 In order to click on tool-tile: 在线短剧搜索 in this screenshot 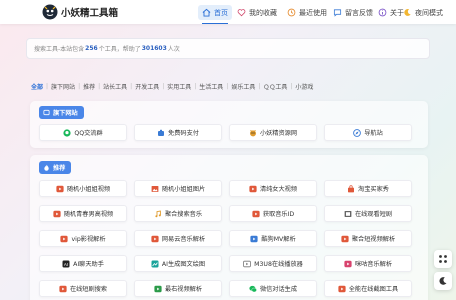, I will do `click(83, 288)`.